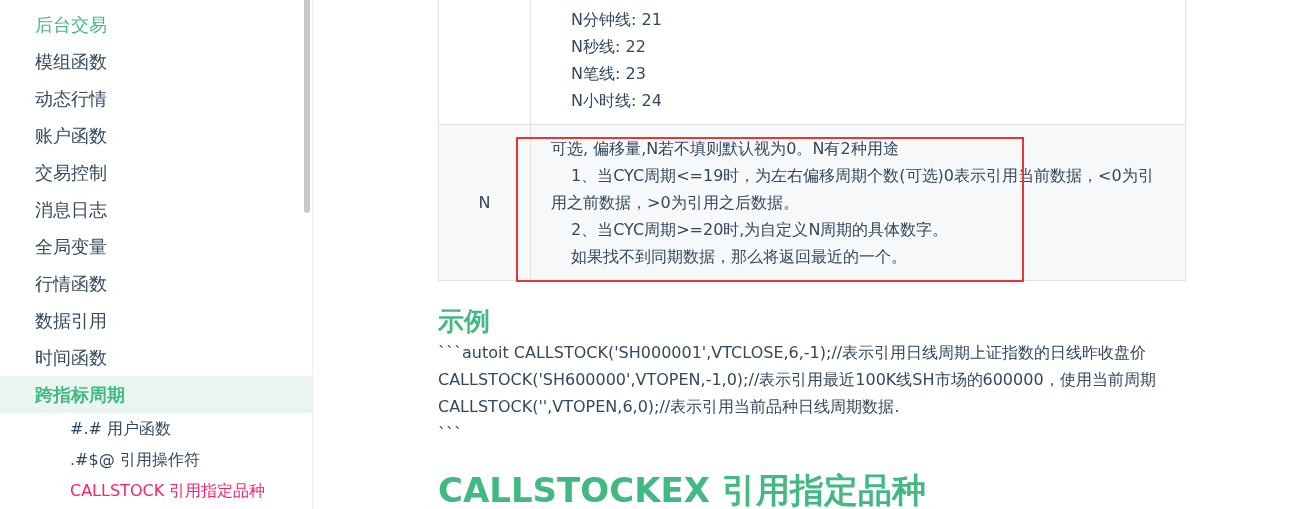  What do you see at coordinates (464, 321) in the screenshot?
I see `section-heading: 示例` at bounding box center [464, 321].